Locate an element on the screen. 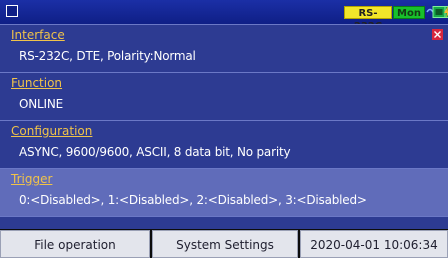 This screenshot has height=258, width=448. datetime-display: 2020-04-01 10:06:34 is located at coordinates (374, 244).